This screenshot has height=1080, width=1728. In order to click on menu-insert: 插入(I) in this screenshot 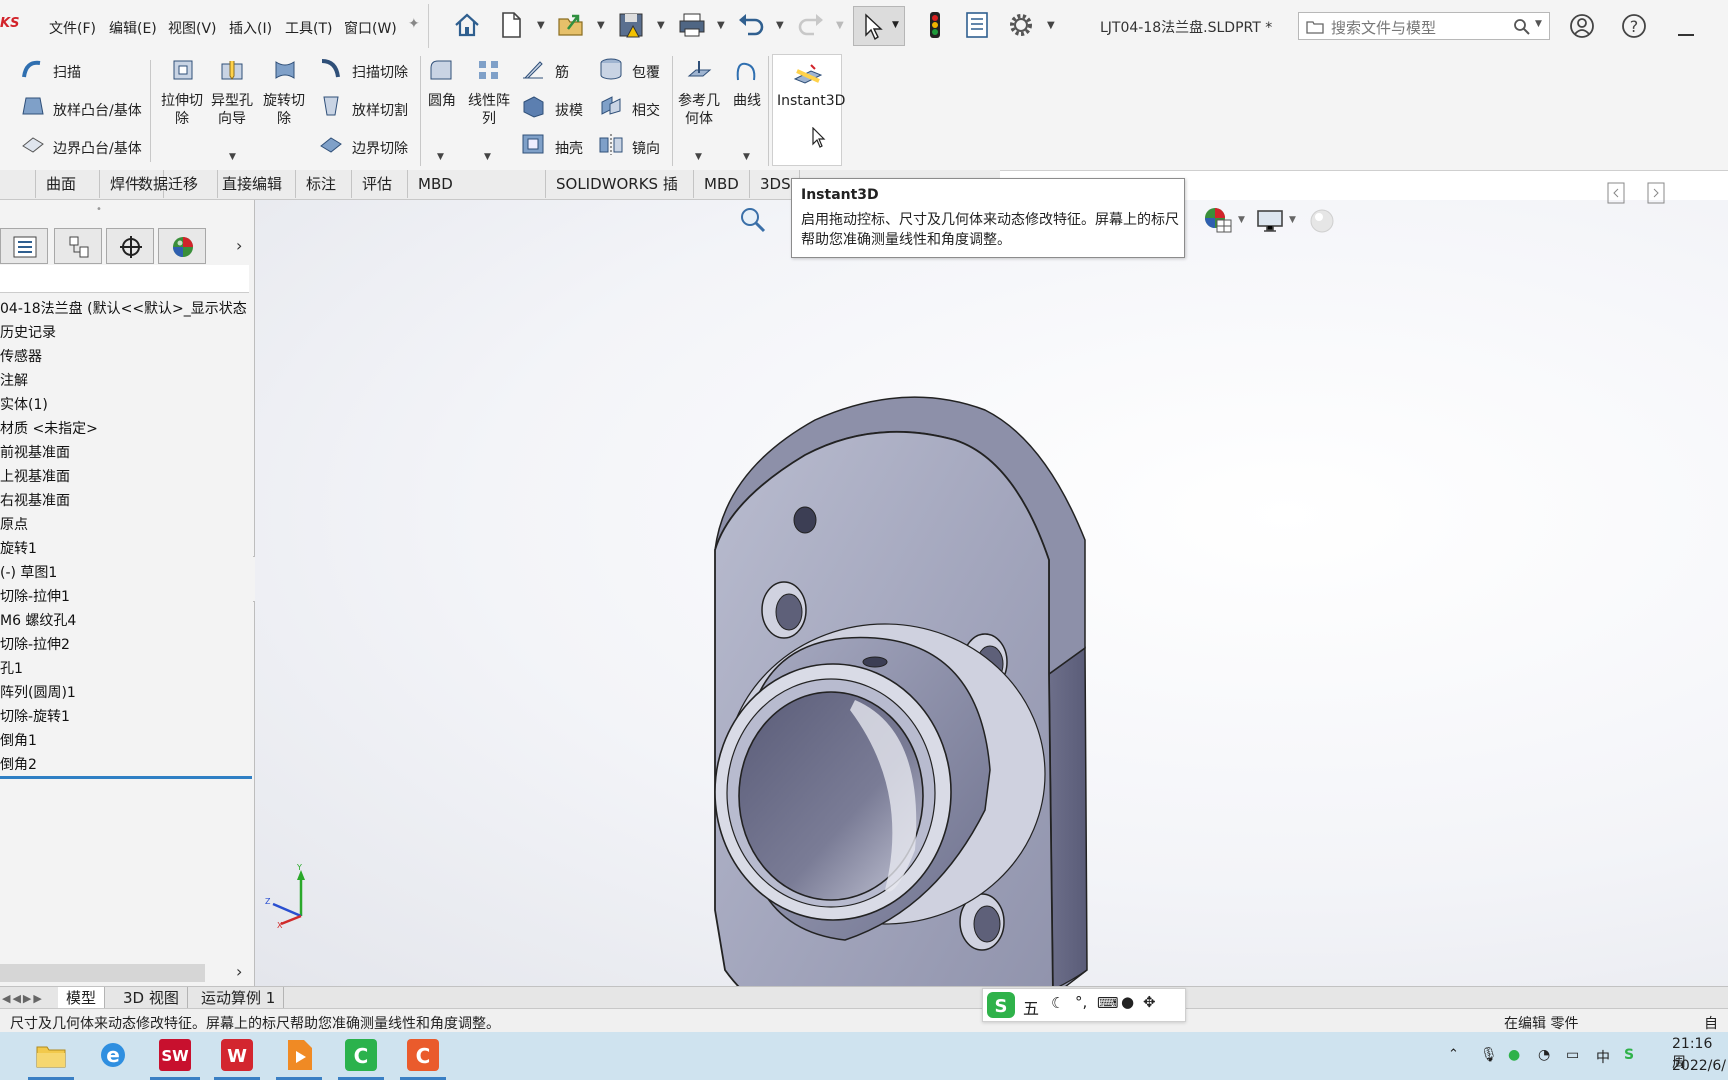, I will do `click(250, 28)`.